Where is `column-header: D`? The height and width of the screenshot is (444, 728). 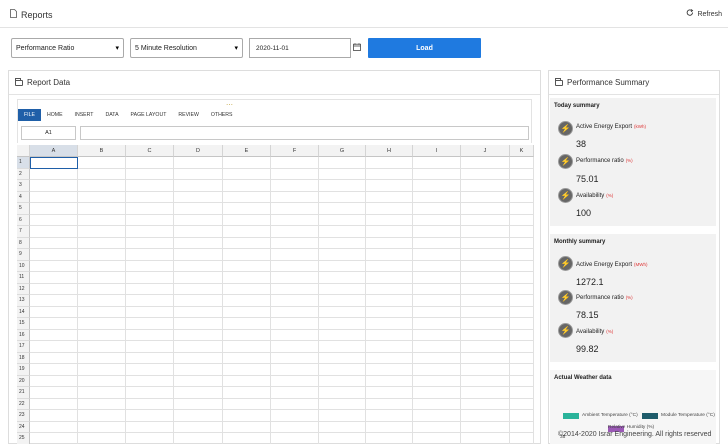 column-header: D is located at coordinates (198, 151).